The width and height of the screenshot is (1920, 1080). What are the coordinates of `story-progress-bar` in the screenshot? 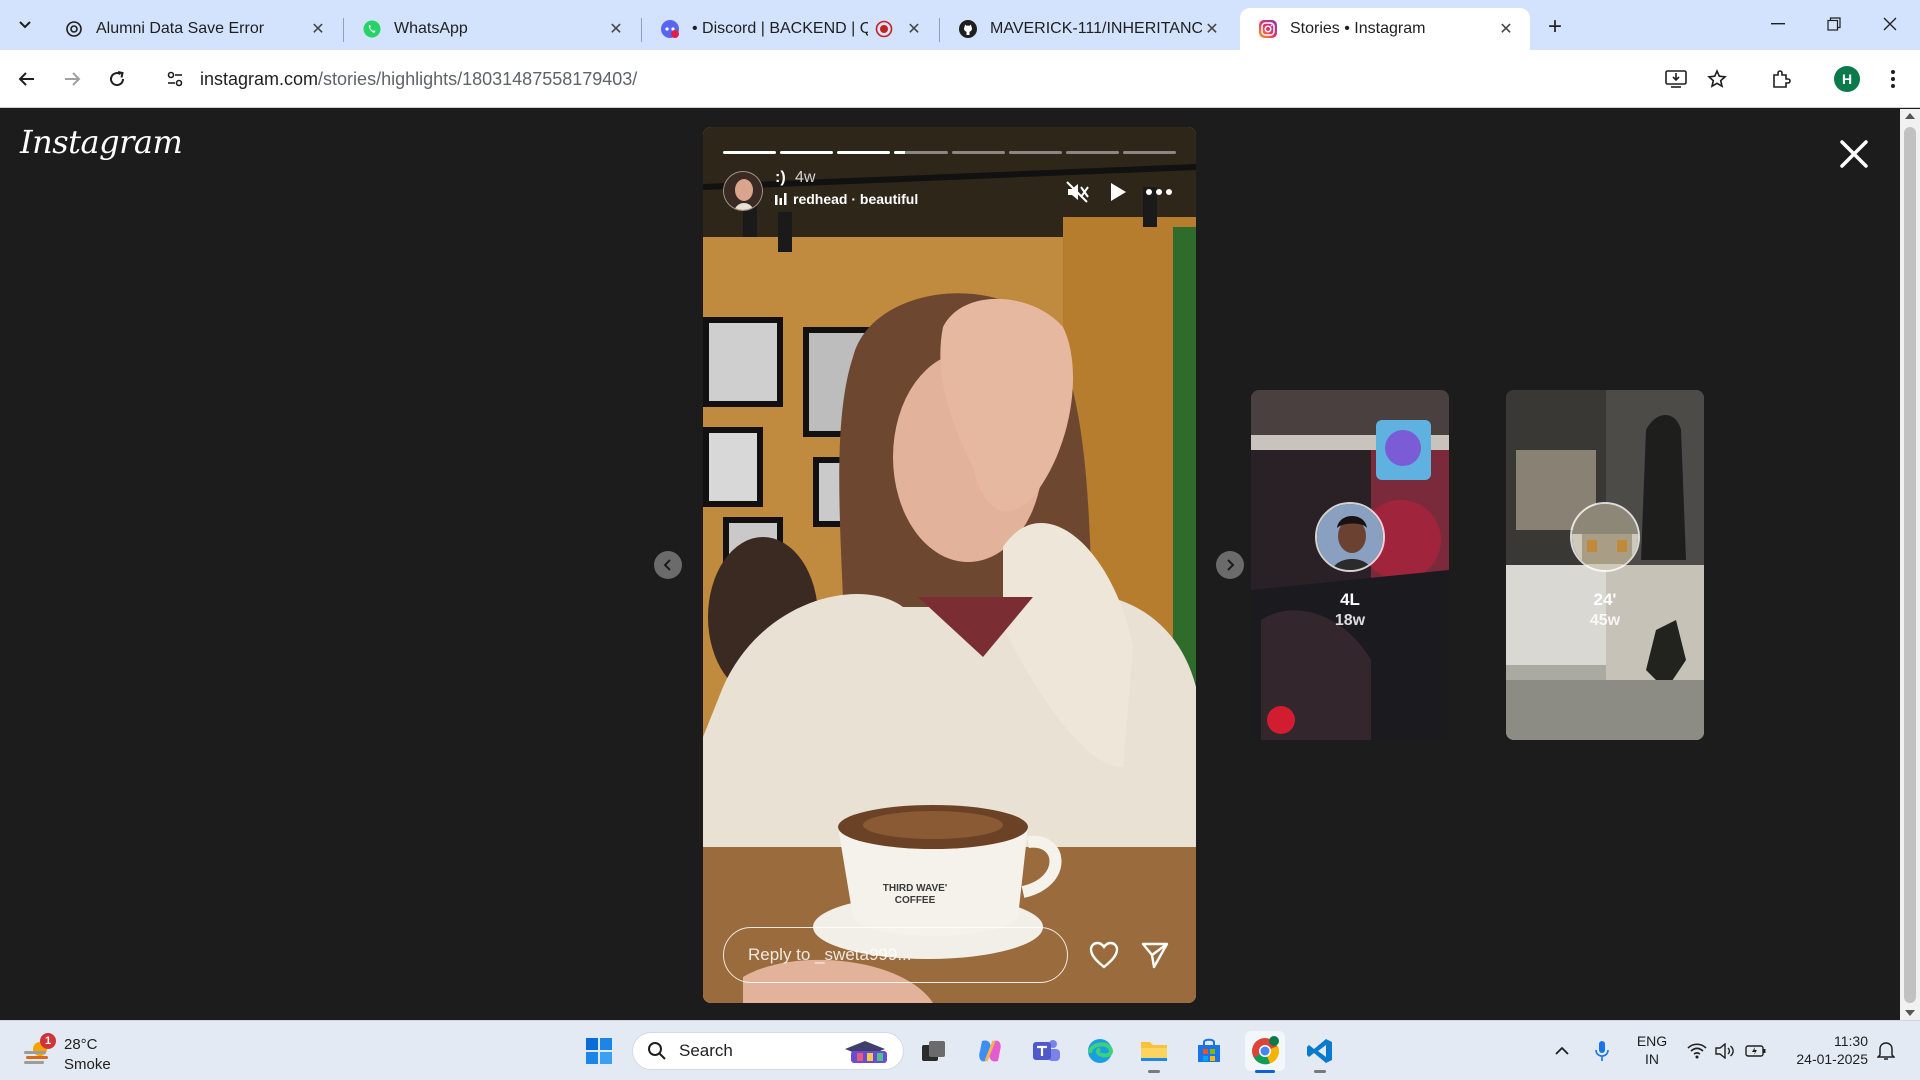 It's located at (949, 152).